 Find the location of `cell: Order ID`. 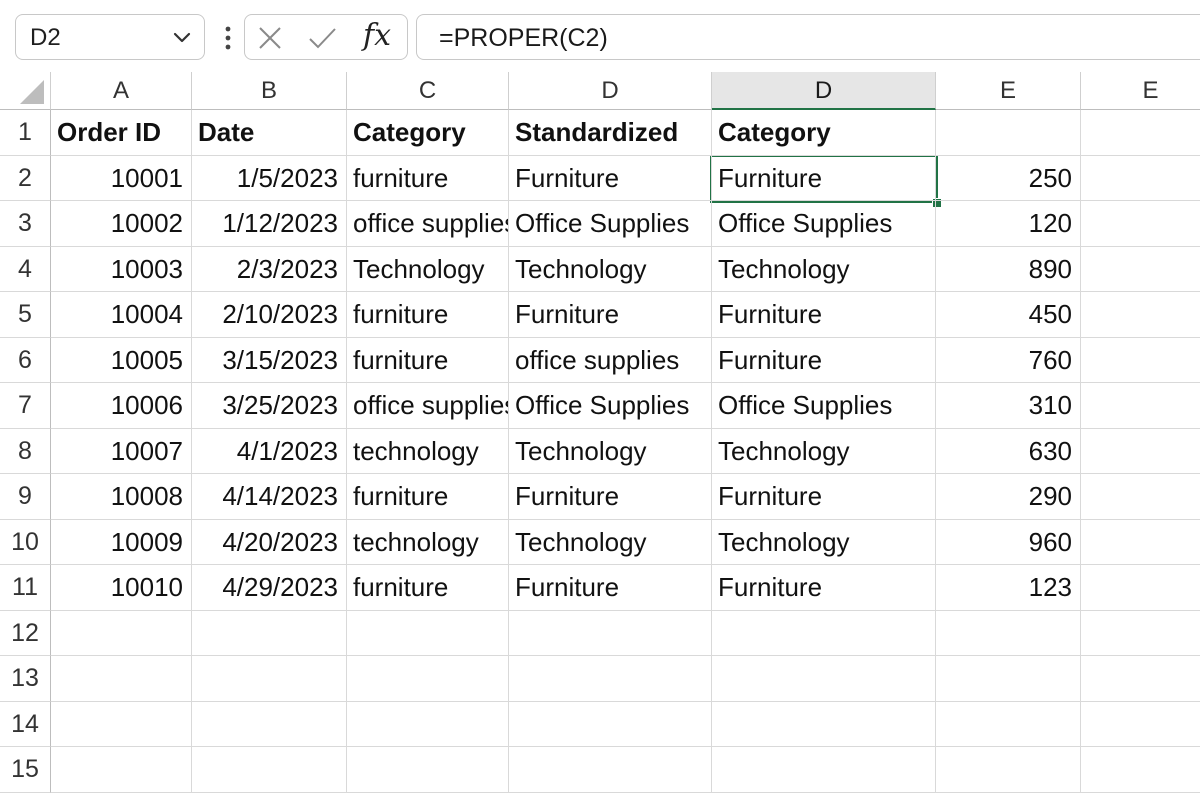

cell: Order ID is located at coordinates (121, 133).